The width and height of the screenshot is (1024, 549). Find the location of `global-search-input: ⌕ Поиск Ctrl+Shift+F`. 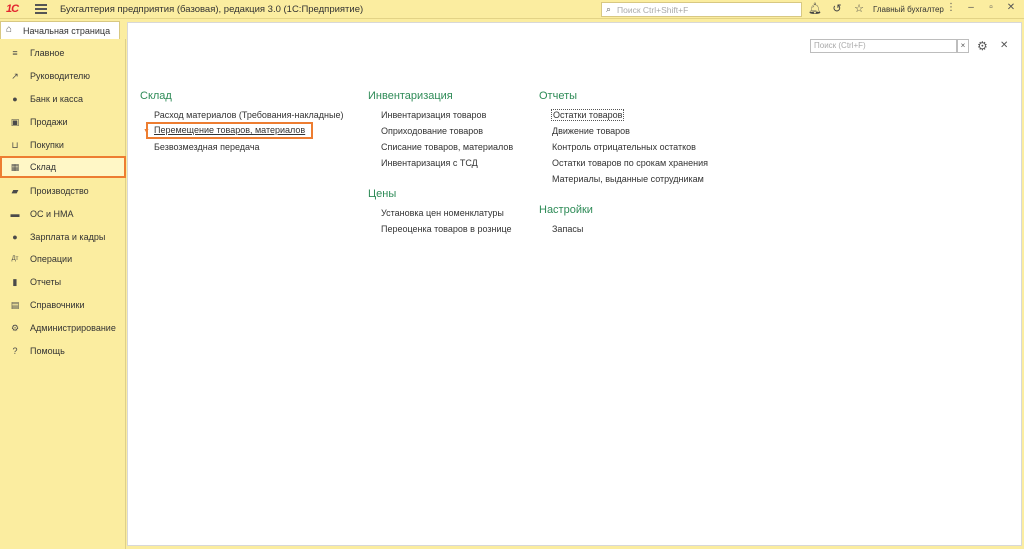

global-search-input: ⌕ Поиск Ctrl+Shift+F is located at coordinates (701, 9).